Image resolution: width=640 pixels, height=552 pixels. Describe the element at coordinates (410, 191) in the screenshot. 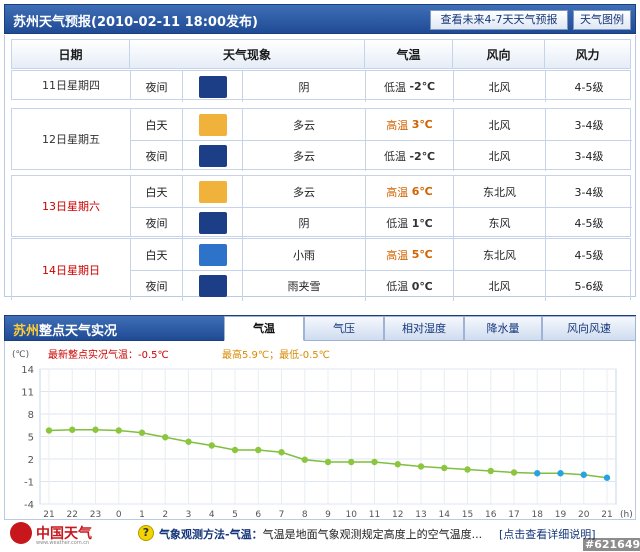

I see `temperature: 高温 6℃` at that location.